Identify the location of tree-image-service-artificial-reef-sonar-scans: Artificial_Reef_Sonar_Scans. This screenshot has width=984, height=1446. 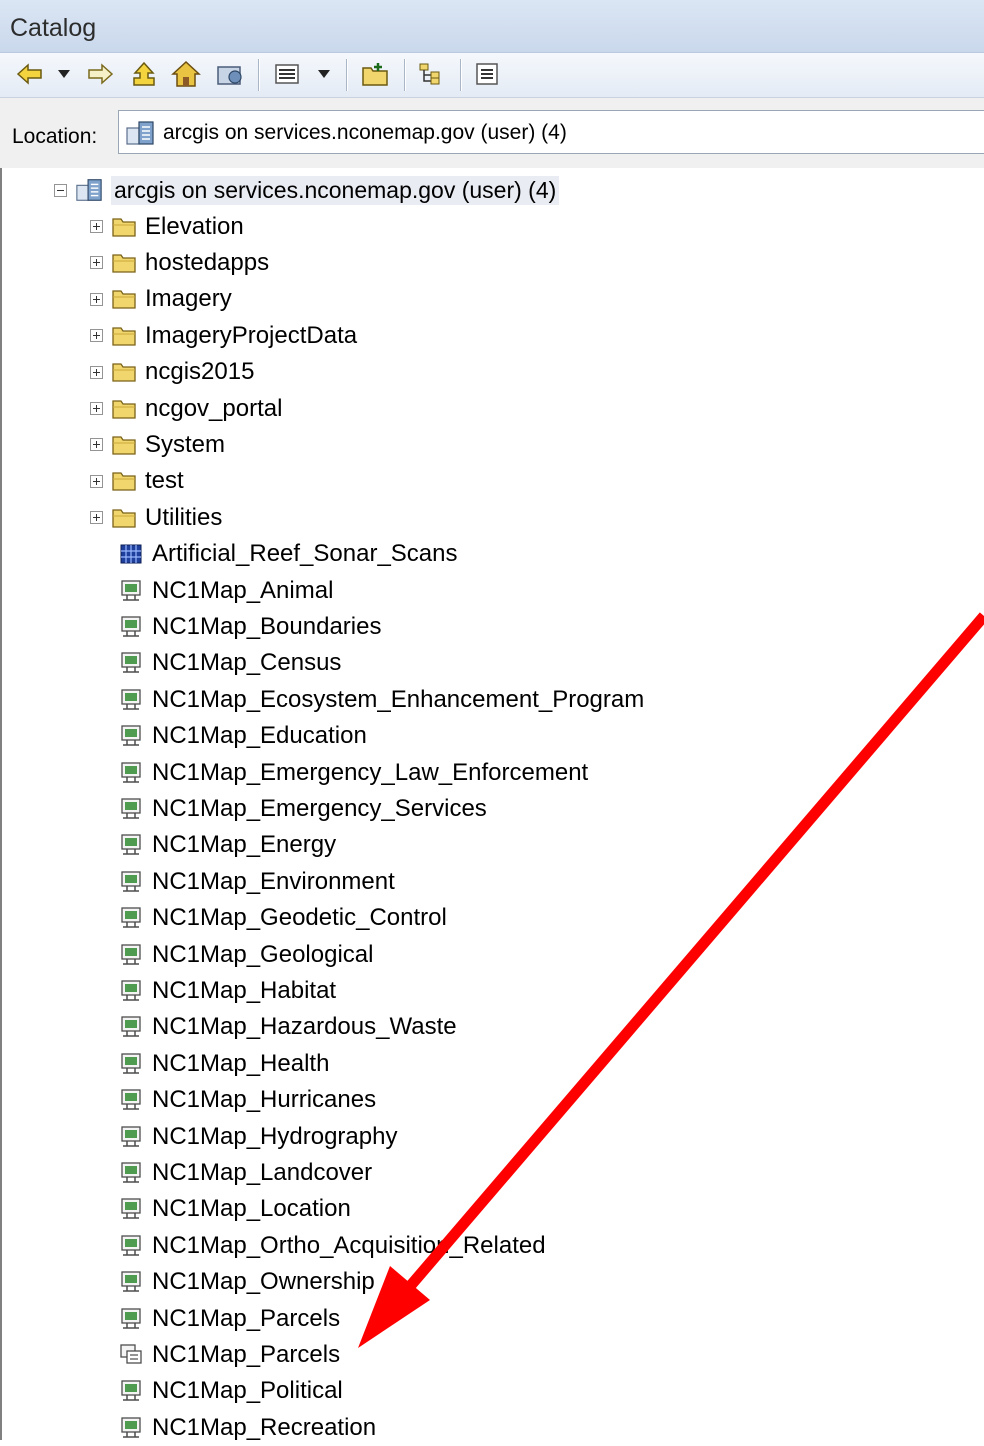
(288, 554).